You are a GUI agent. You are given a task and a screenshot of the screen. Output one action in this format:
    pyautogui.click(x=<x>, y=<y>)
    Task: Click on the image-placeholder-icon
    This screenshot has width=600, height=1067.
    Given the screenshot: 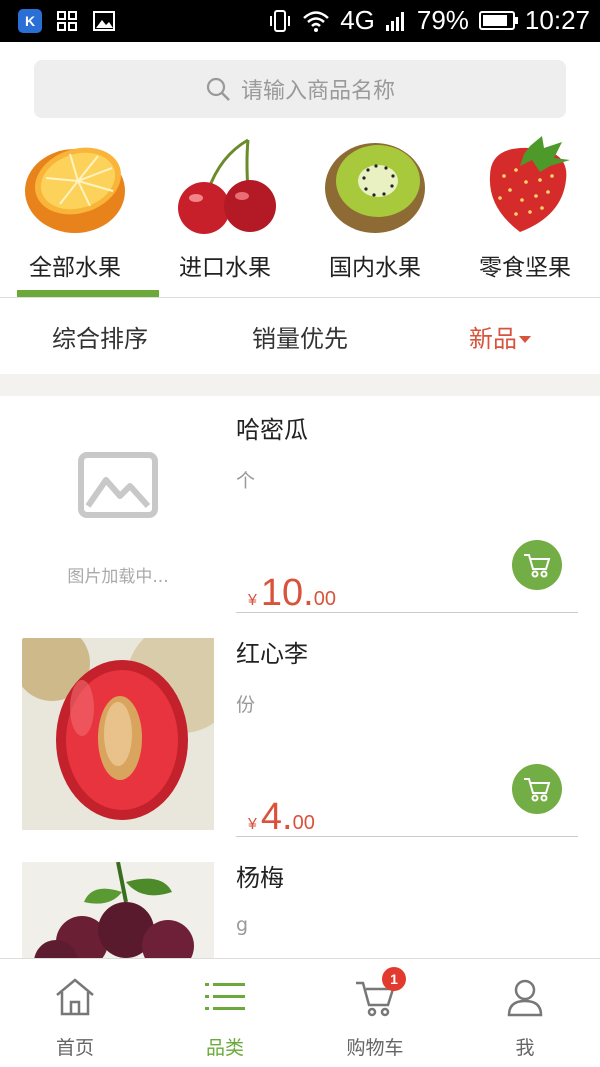 What is the action you would take?
    pyautogui.click(x=118, y=485)
    